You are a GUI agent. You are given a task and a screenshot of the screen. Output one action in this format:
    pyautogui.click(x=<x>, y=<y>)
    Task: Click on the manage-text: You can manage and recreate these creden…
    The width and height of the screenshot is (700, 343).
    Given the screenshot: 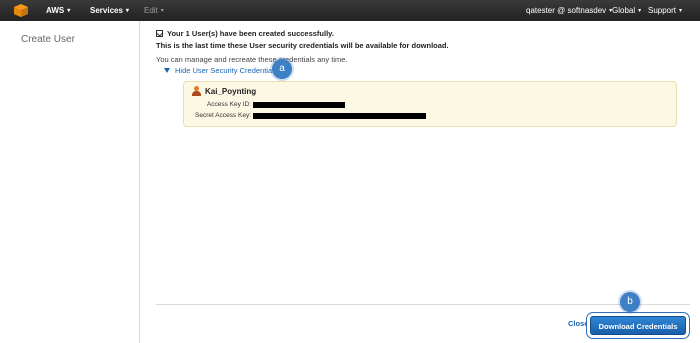 What is the action you would take?
    pyautogui.click(x=252, y=59)
    